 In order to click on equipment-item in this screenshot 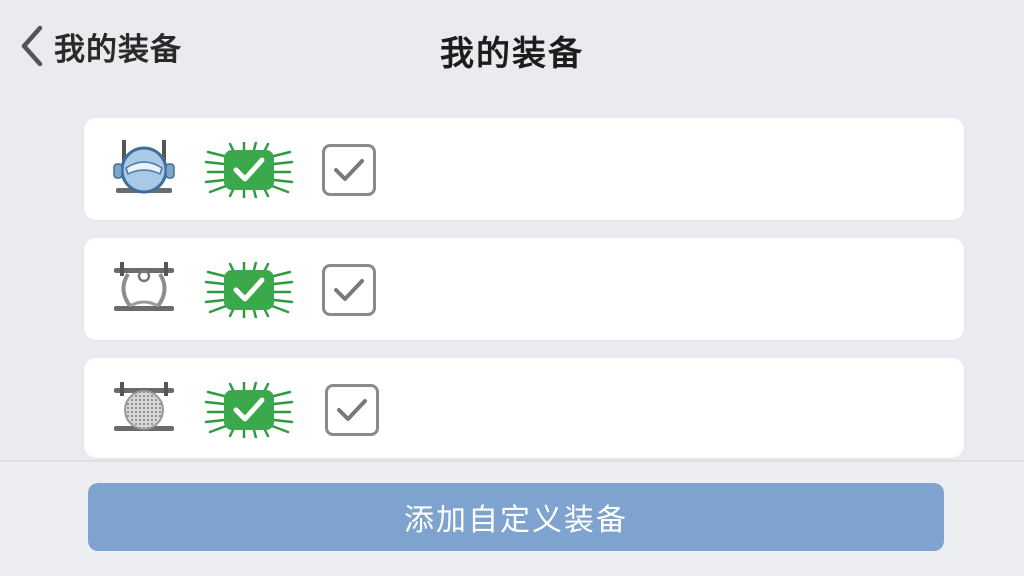, I will do `click(524, 408)`.